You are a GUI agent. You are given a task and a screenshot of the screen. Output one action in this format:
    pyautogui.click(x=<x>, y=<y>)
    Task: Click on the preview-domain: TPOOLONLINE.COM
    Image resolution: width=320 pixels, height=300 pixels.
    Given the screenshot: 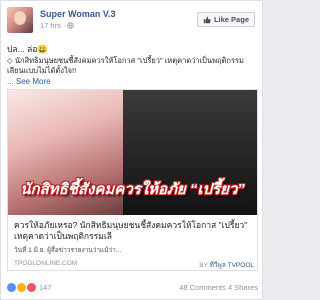 What is the action you would take?
    pyautogui.click(x=46, y=263)
    